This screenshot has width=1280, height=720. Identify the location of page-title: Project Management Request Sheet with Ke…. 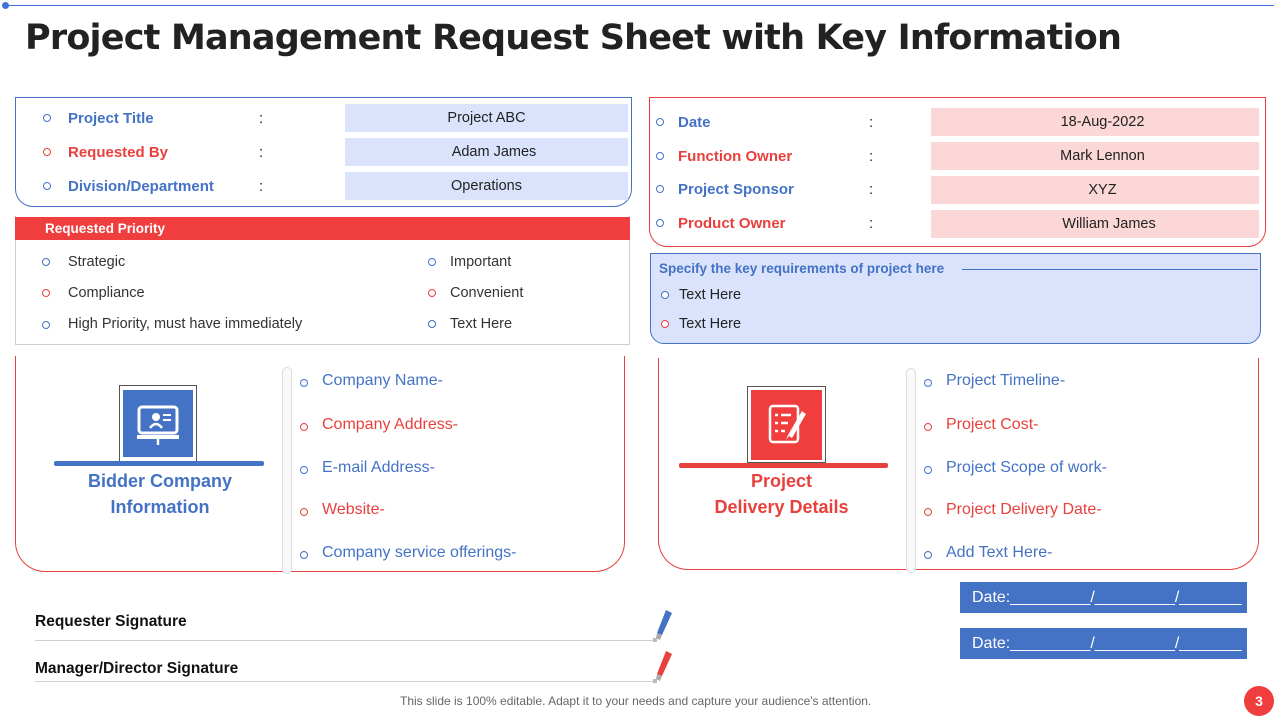
(573, 38).